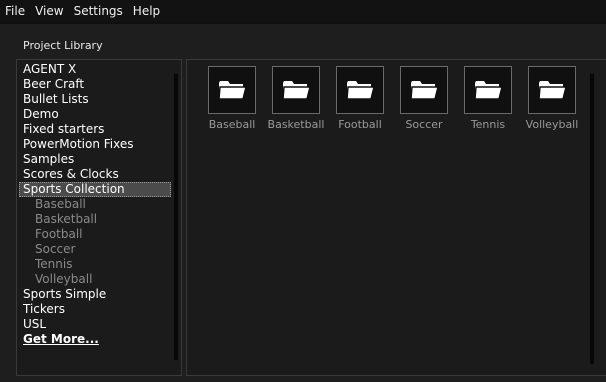 The width and height of the screenshot is (606, 382). I want to click on menu-bar-divider, so click(303, 22).